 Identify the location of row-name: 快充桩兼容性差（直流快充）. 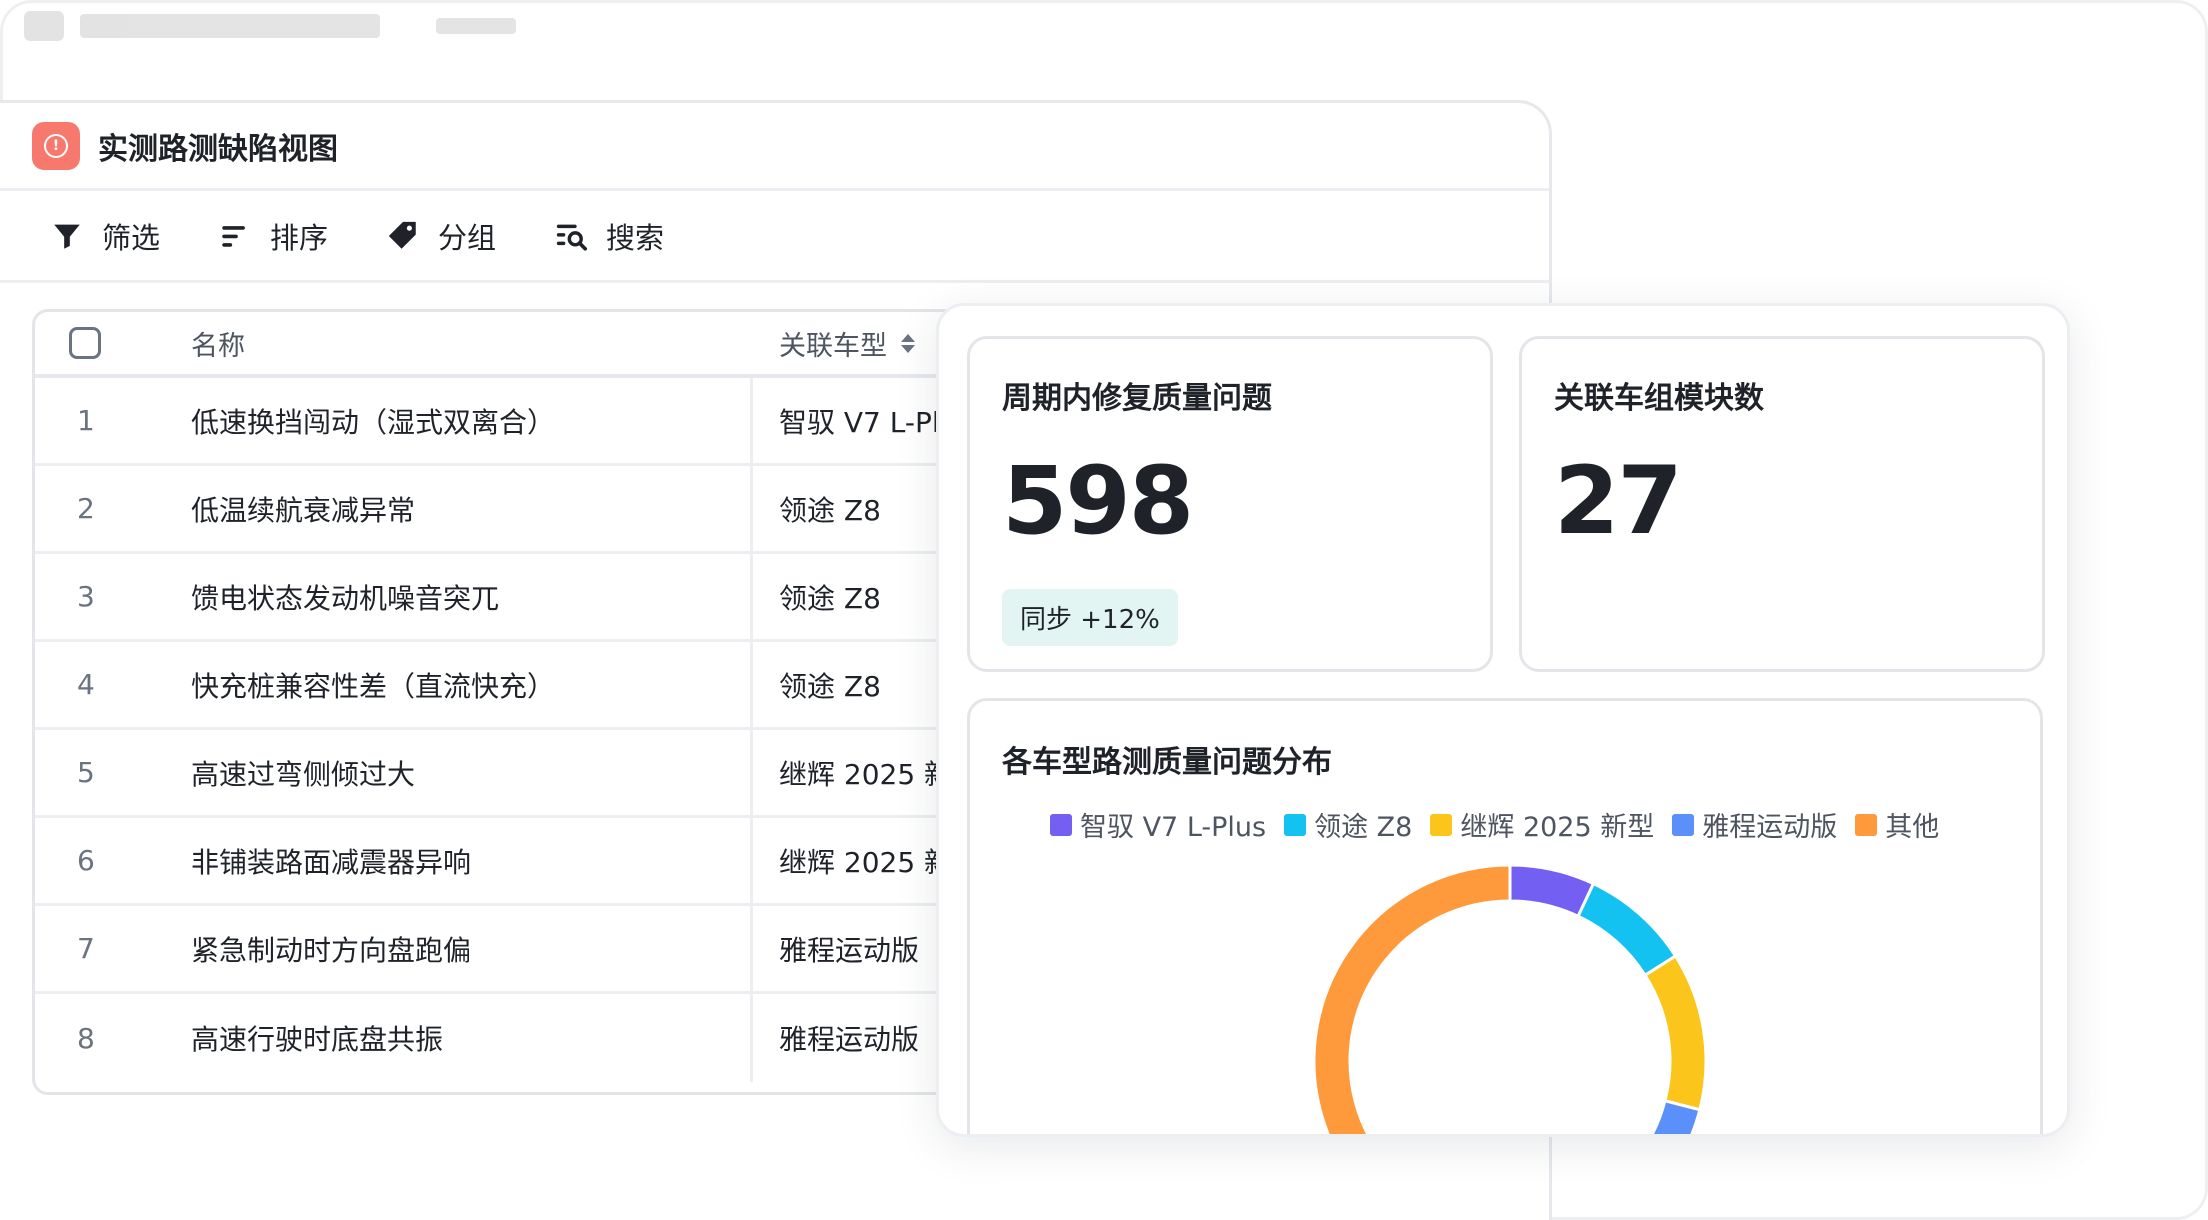
(454, 684).